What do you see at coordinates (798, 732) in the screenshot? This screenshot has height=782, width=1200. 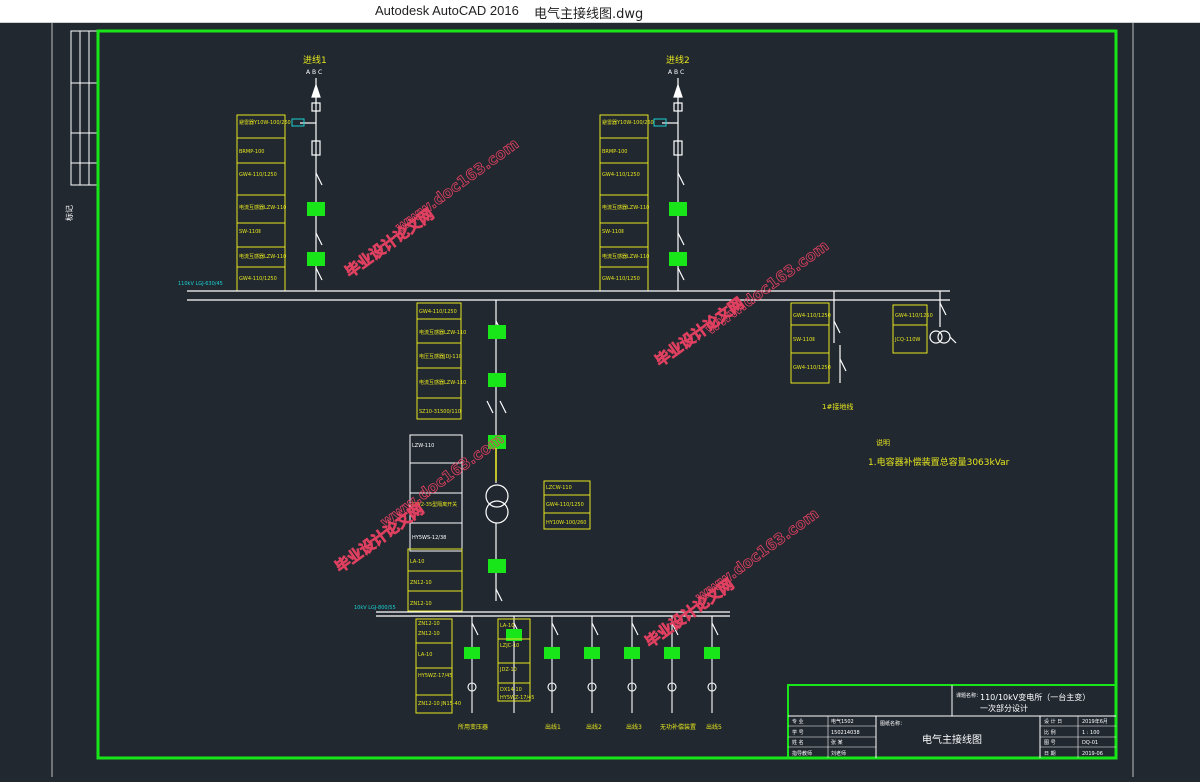 I see `svg-text: 学 号` at bounding box center [798, 732].